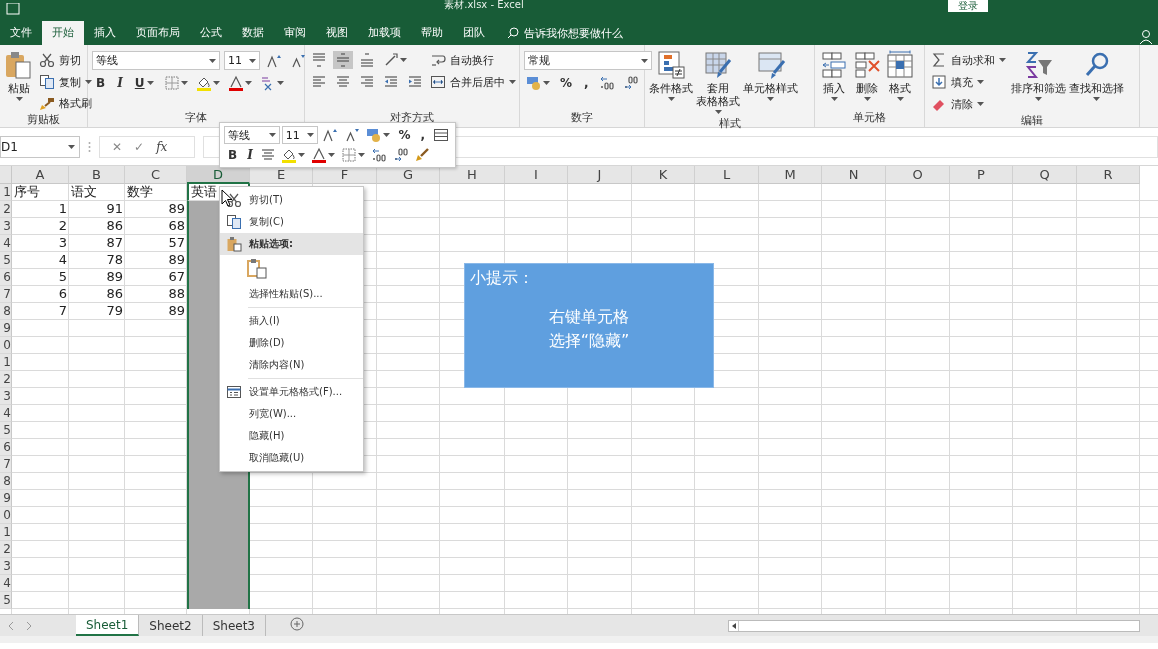 The width and height of the screenshot is (1158, 649). Describe the element at coordinates (253, 33) in the screenshot. I see `ribbon-tab: 数据` at that location.